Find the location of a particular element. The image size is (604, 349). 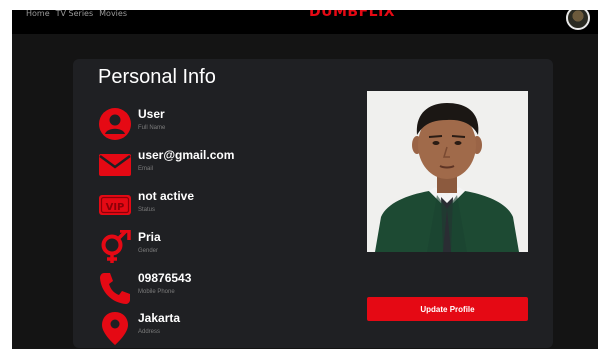

profile-photo is located at coordinates (447, 171).